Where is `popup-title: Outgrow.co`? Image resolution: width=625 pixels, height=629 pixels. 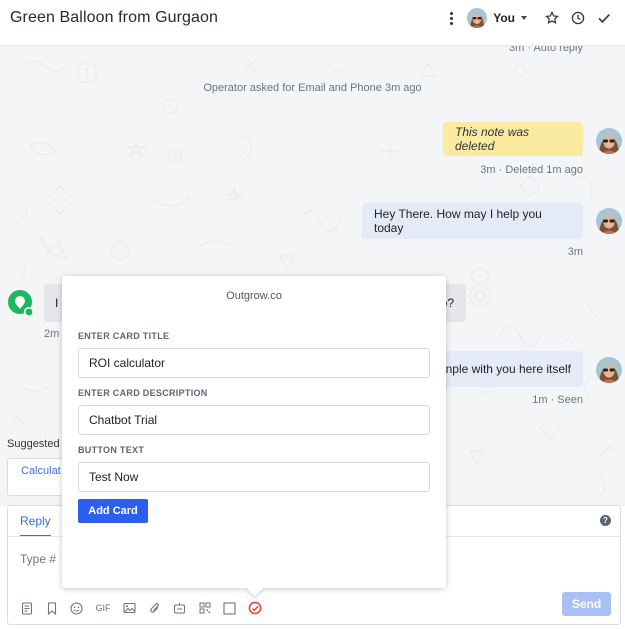
popup-title: Outgrow.co is located at coordinates (254, 296).